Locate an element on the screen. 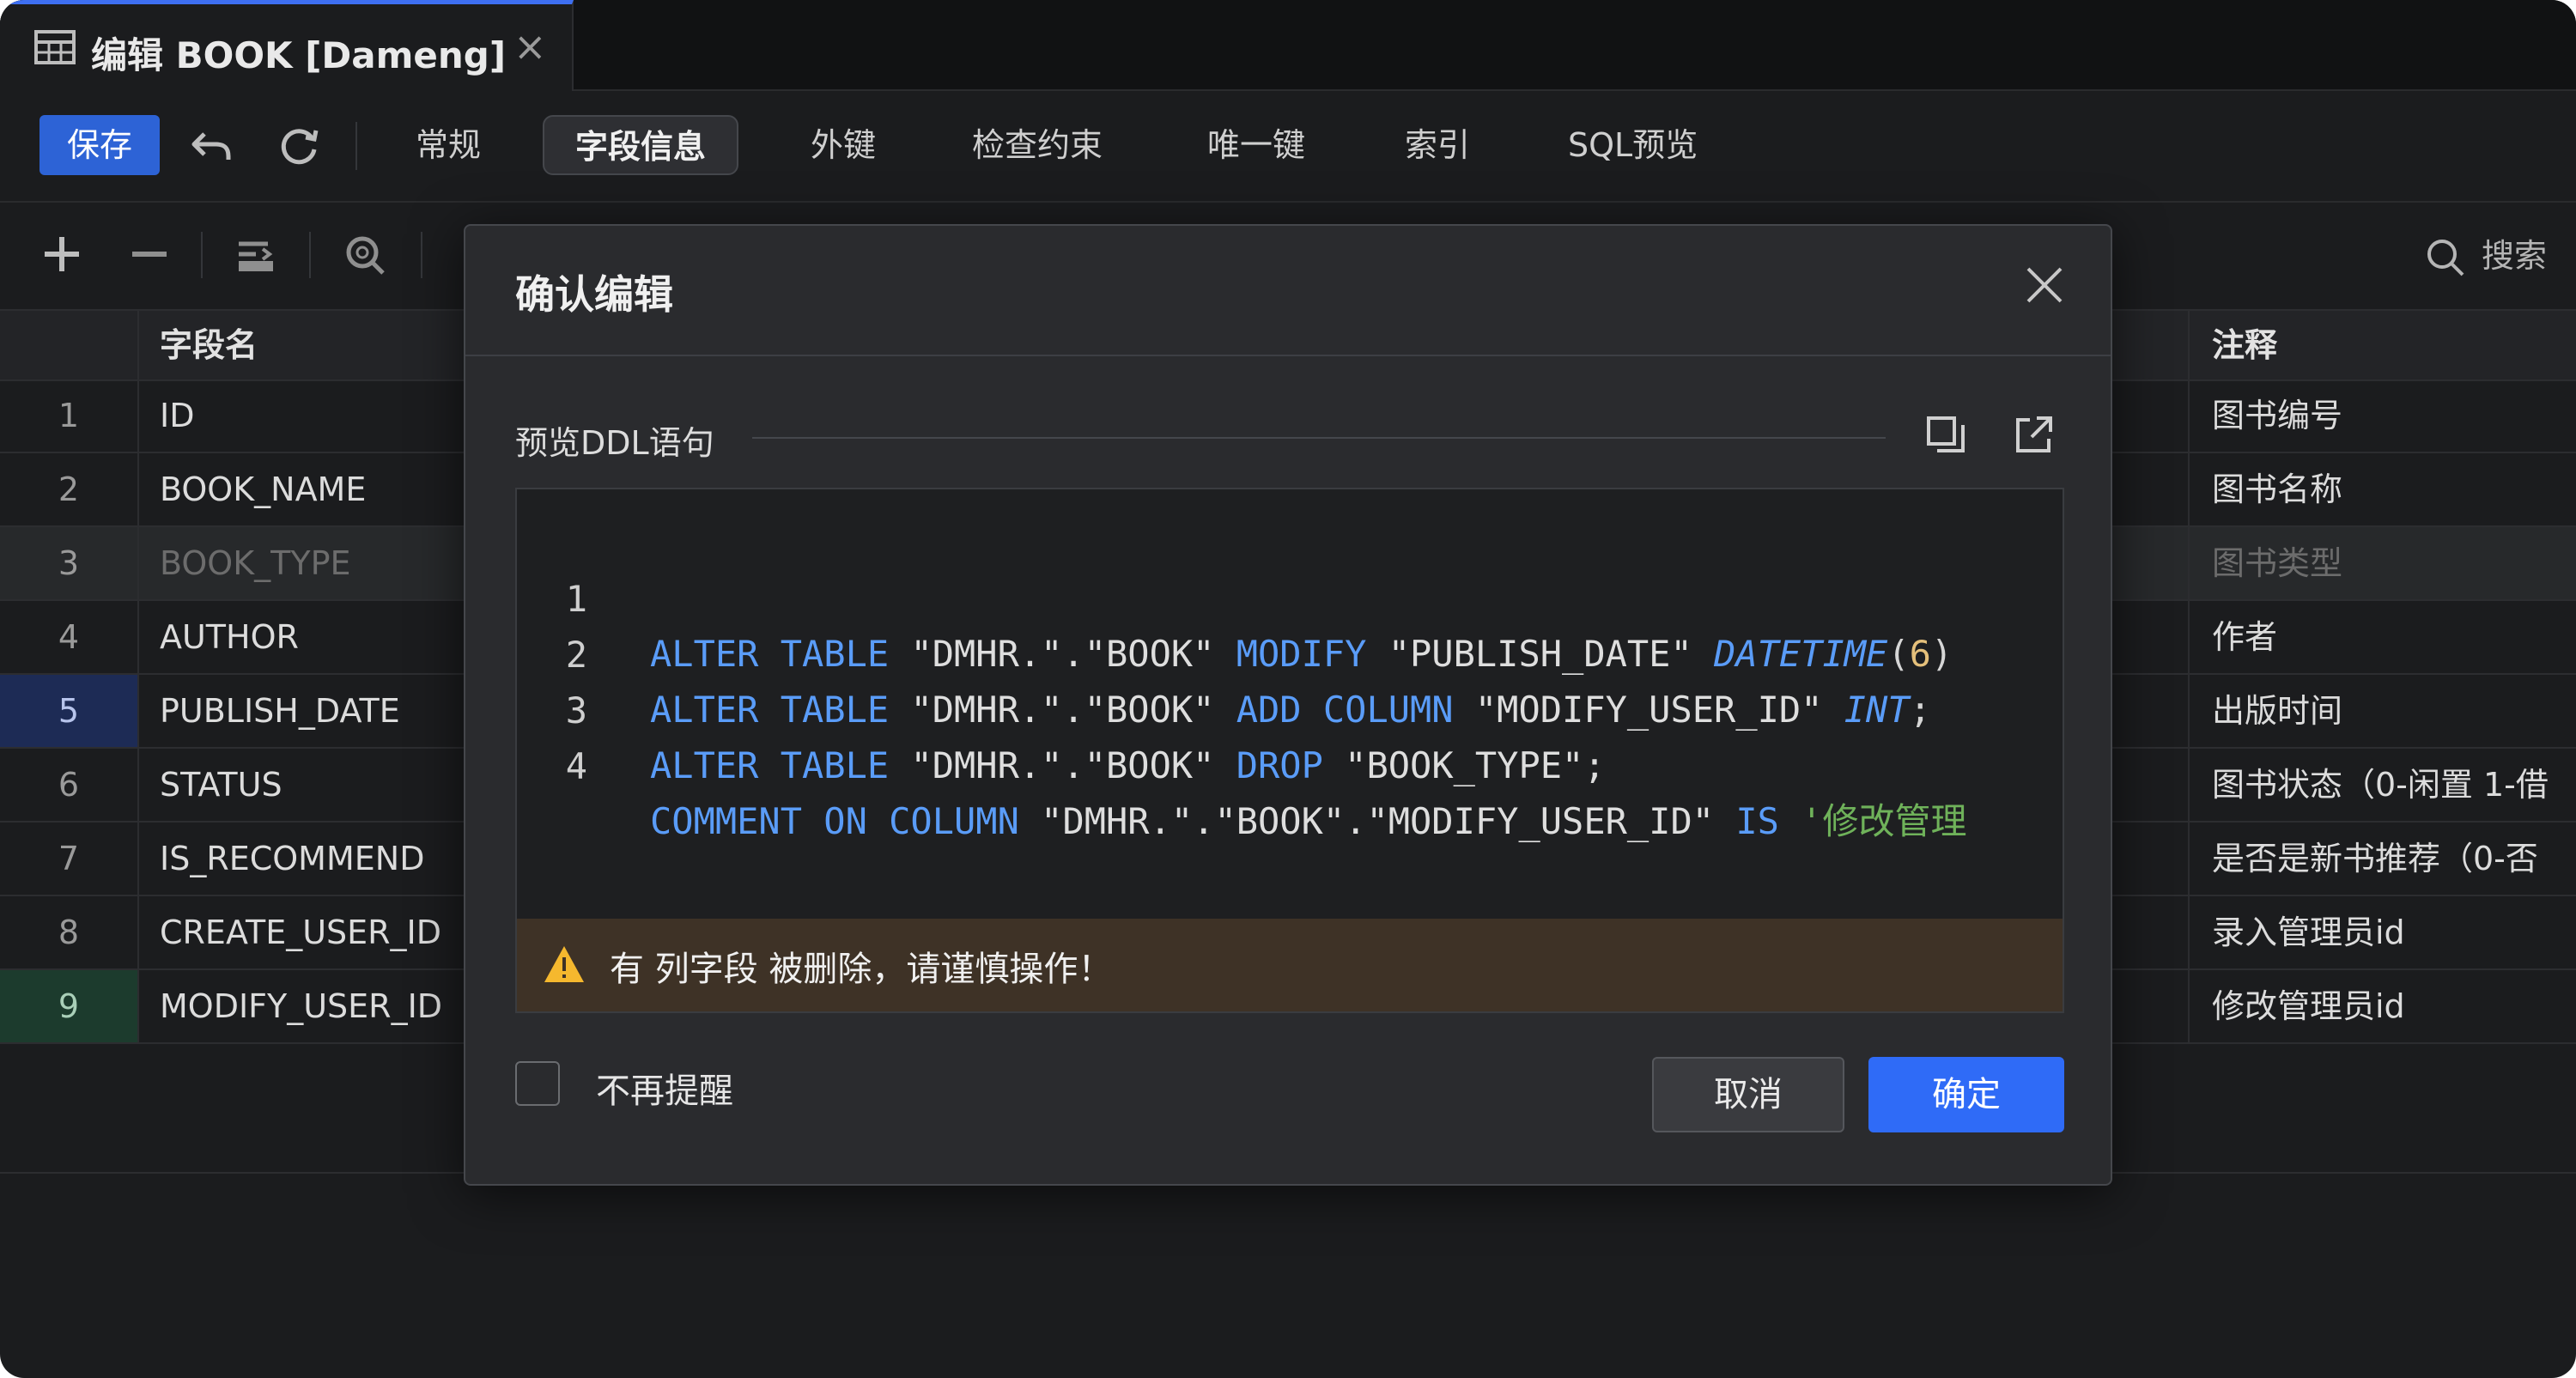  line-number: 4 is located at coordinates (576, 766).